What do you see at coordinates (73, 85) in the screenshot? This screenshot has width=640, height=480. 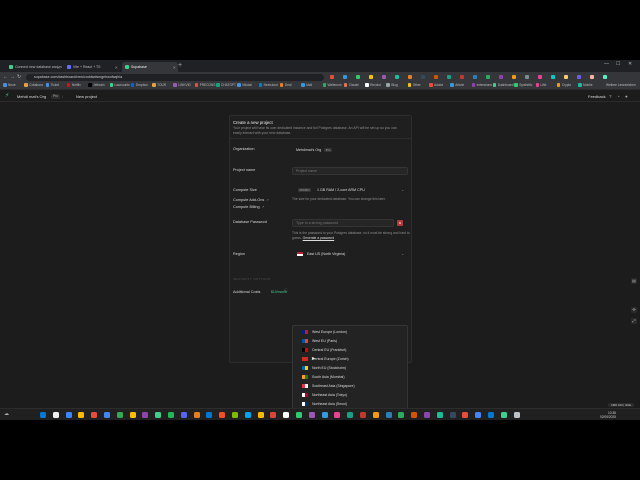 I see `bookmark-item: Netflix` at bounding box center [73, 85].